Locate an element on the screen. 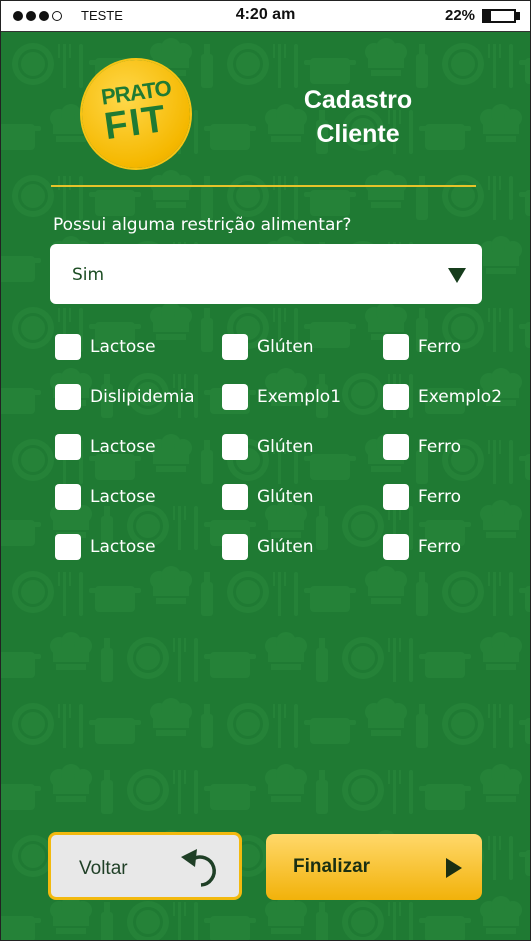  battery-icon is located at coordinates (499, 16).